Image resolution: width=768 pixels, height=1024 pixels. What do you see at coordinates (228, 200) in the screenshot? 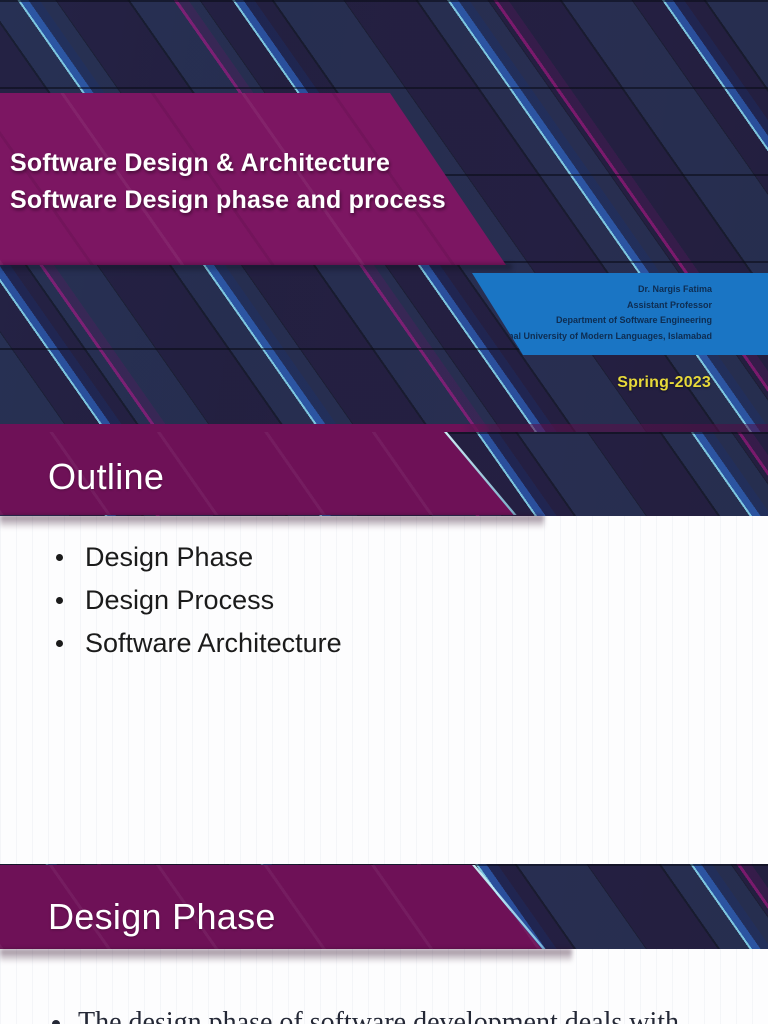
I see `lecture-title: Software Design phase and process` at bounding box center [228, 200].